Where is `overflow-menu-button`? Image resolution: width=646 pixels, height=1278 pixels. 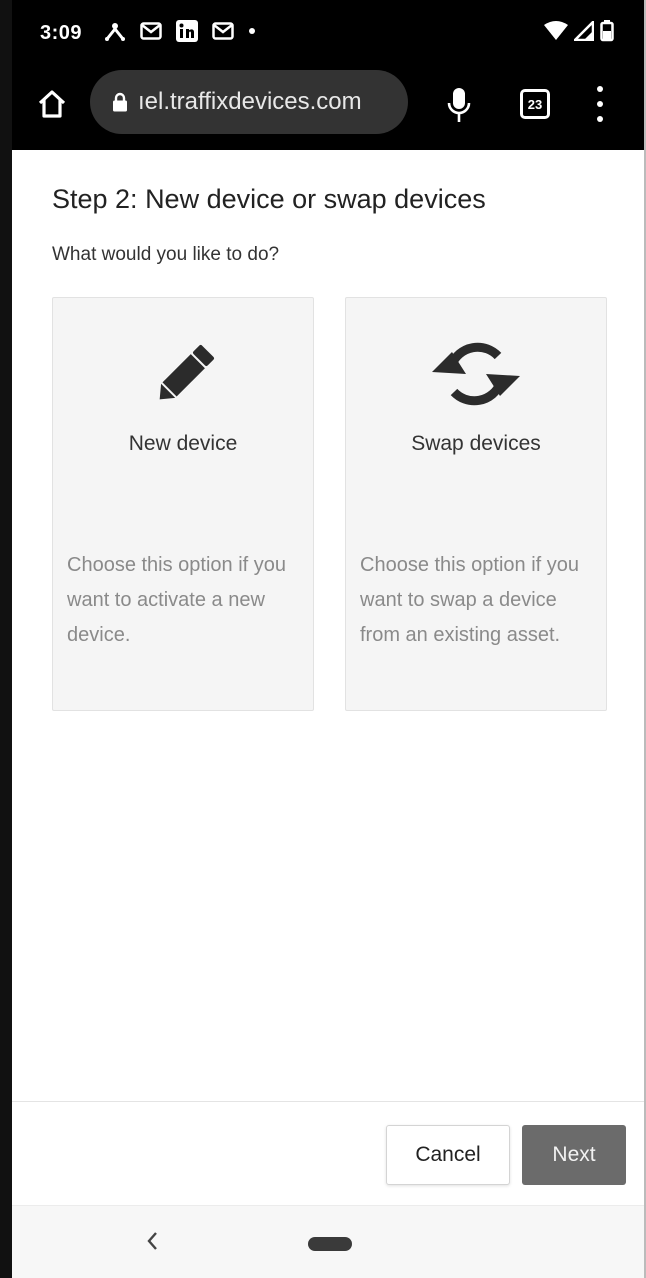 overflow-menu-button is located at coordinates (600, 104).